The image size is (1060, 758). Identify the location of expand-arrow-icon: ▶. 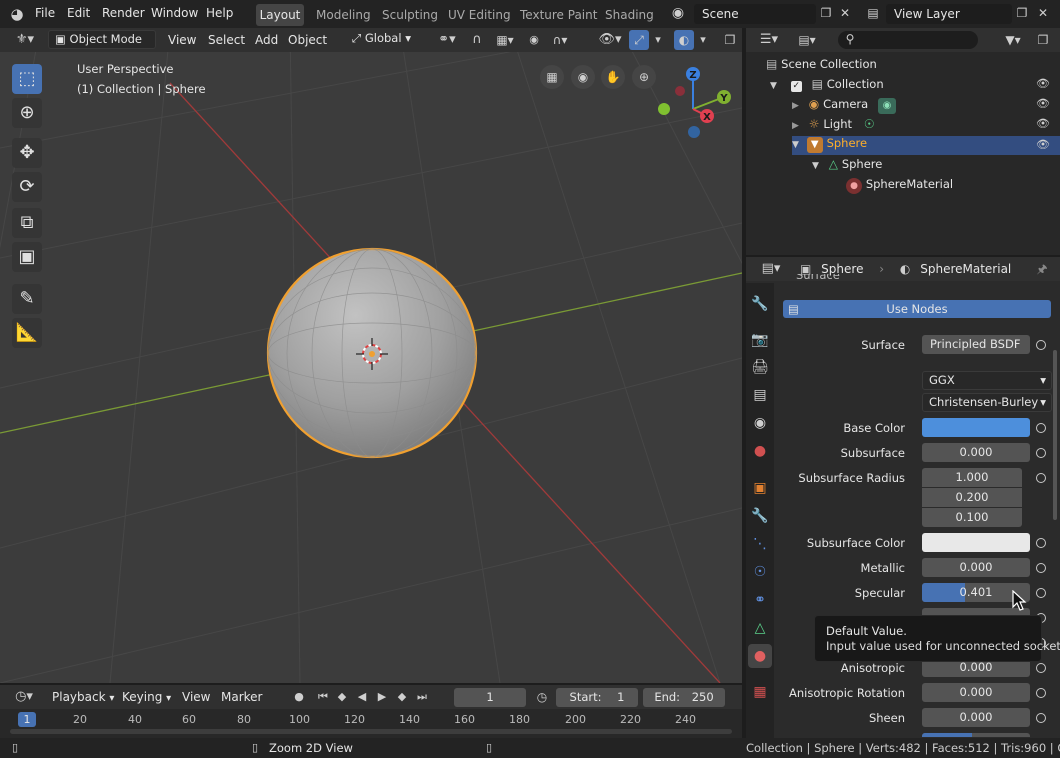
(795, 106).